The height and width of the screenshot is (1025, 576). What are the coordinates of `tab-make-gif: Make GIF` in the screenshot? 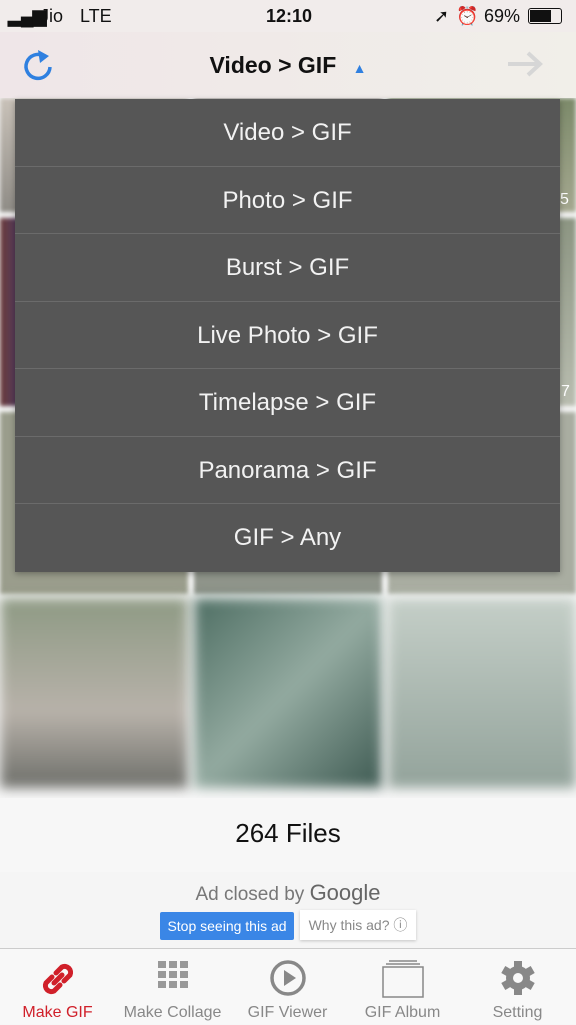 It's located at (57, 987).